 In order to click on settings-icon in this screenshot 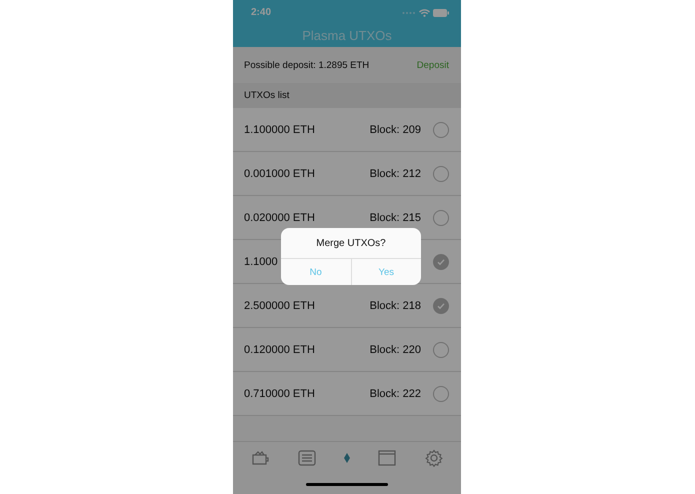, I will do `click(433, 458)`.